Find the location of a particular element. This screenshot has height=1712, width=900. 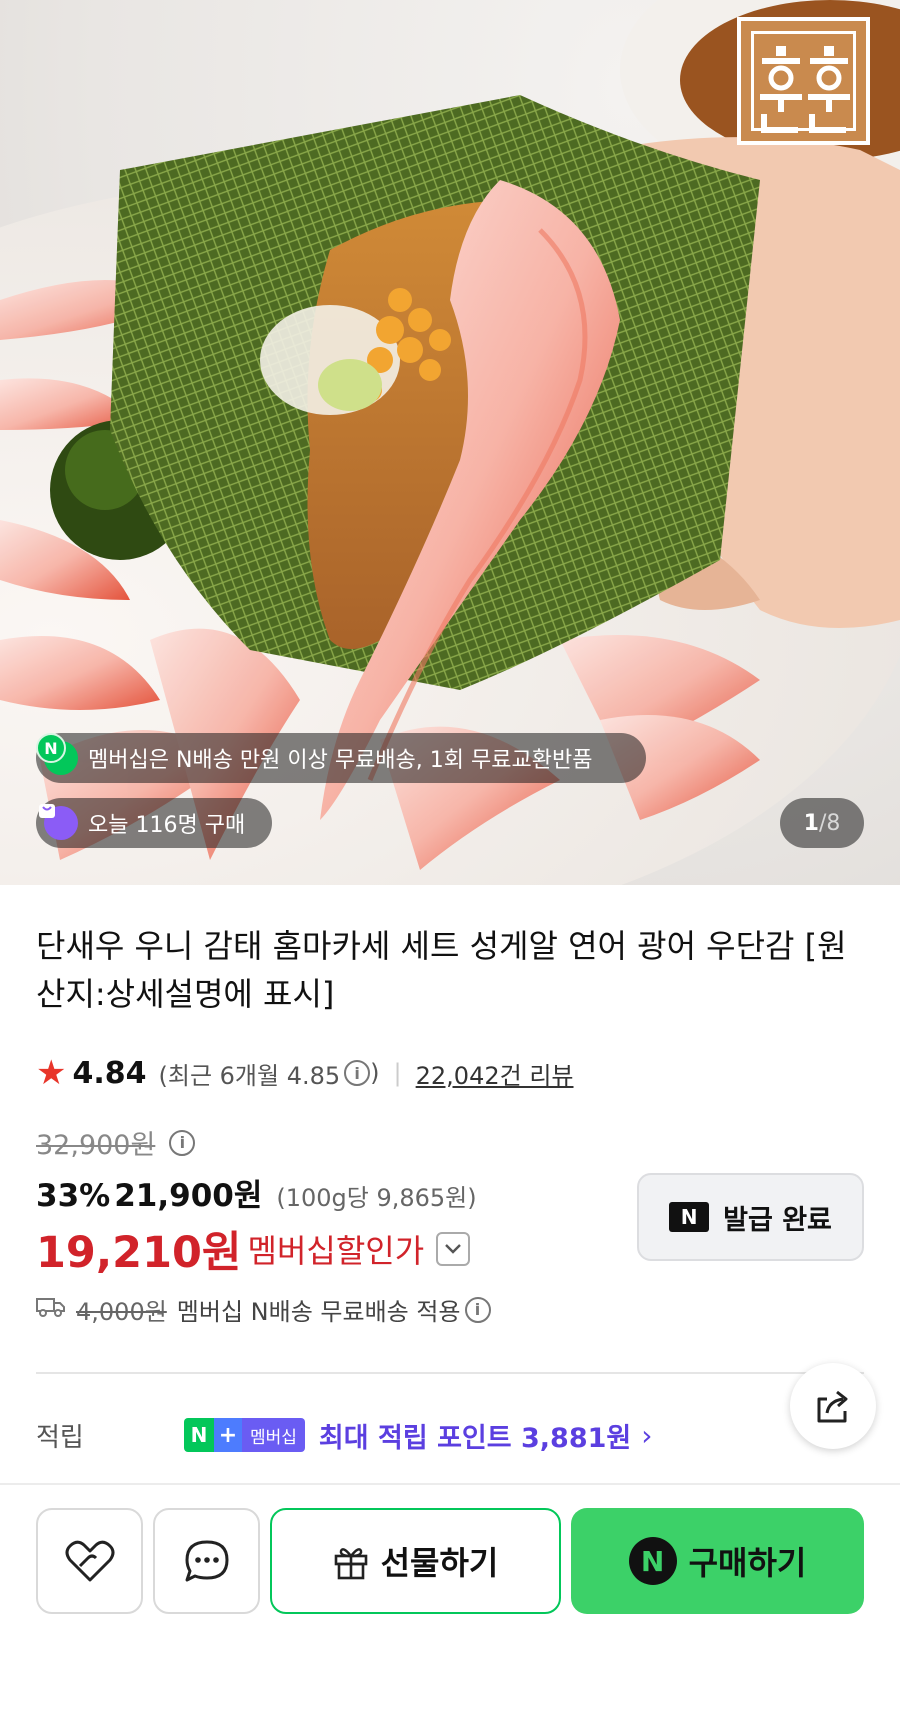

shipping-row: 4,000원 멤버십 N배송 무료배송 적용 i is located at coordinates (263, 1309).